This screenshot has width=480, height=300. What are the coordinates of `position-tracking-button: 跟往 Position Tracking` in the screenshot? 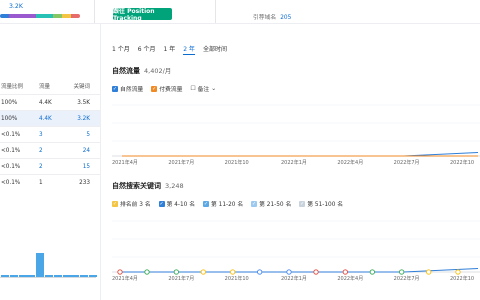 It's located at (142, 15).